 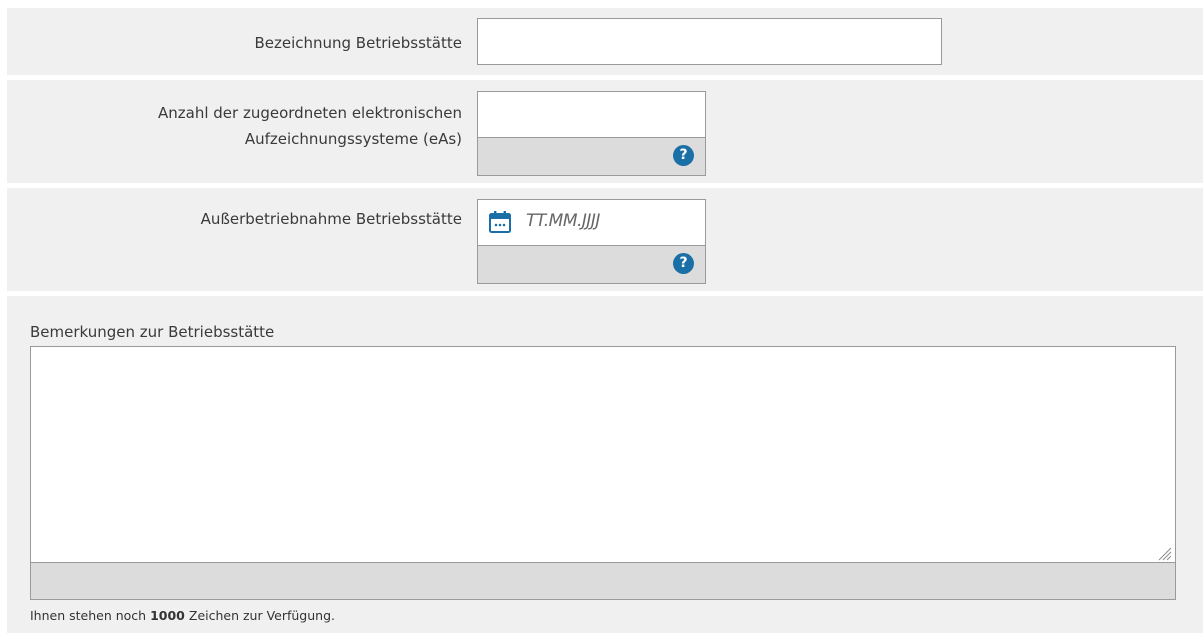 I want to click on row-bezeichnung: Bezeichnung Betriebsstätte, so click(x=605, y=41).